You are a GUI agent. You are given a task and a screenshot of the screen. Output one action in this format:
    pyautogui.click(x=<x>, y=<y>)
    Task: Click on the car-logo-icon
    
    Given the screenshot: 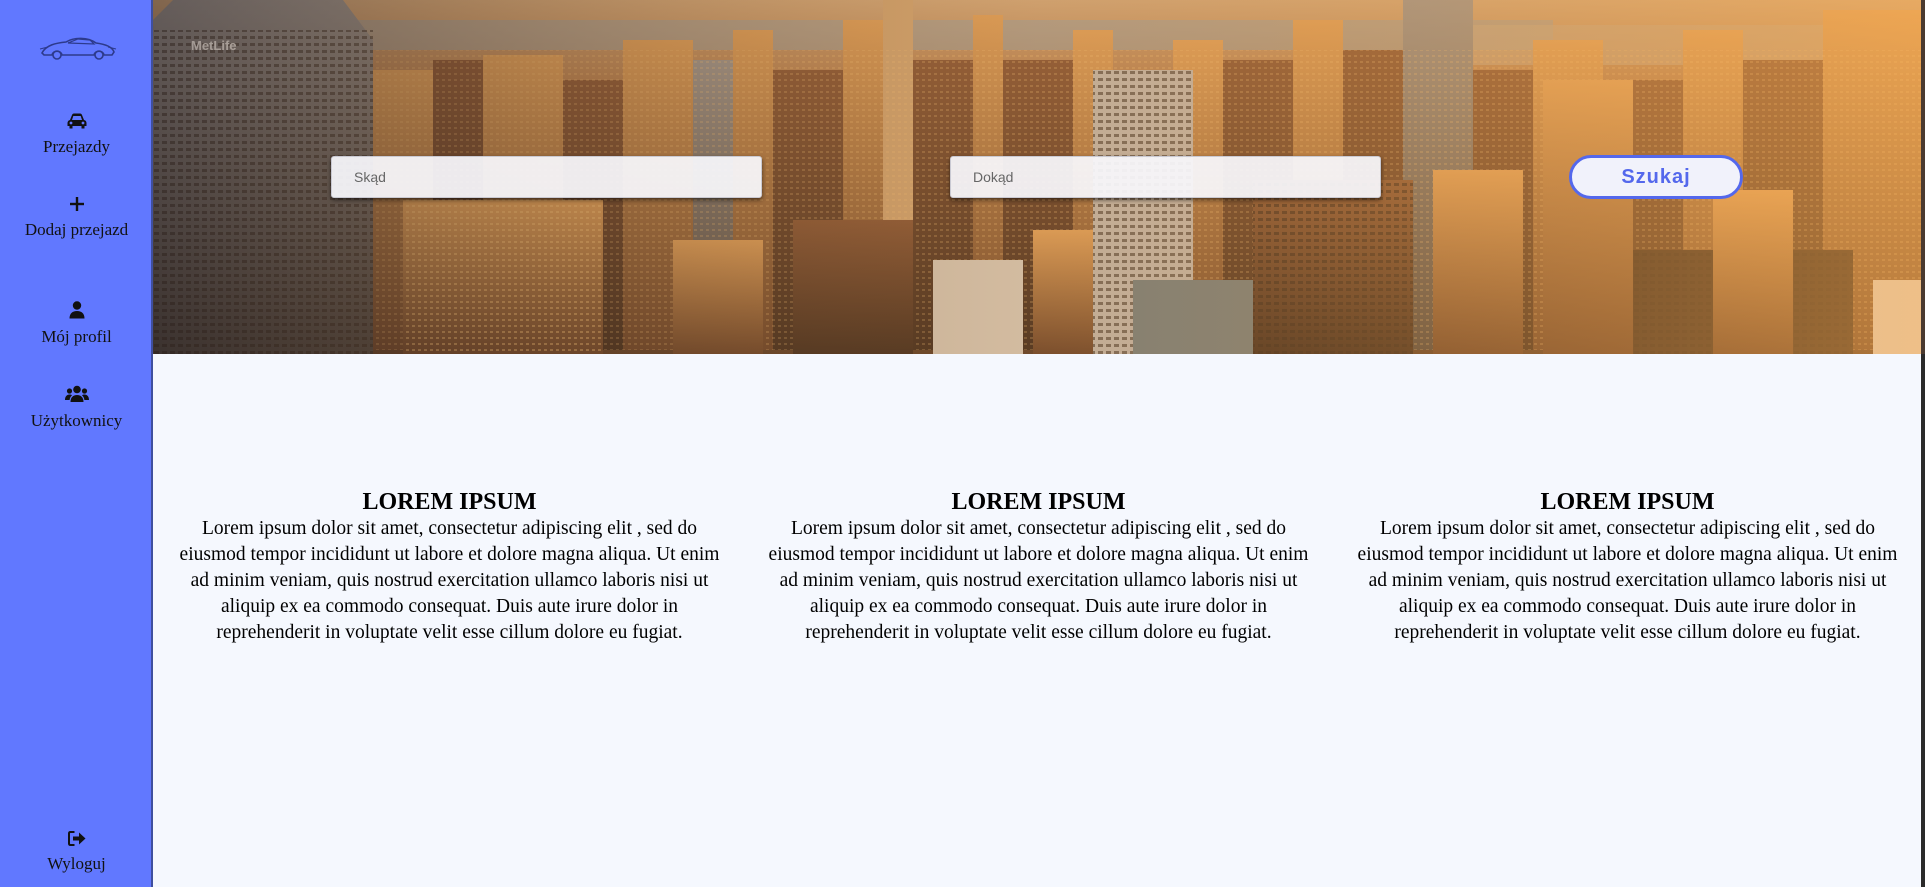 What is the action you would take?
    pyautogui.click(x=78, y=48)
    